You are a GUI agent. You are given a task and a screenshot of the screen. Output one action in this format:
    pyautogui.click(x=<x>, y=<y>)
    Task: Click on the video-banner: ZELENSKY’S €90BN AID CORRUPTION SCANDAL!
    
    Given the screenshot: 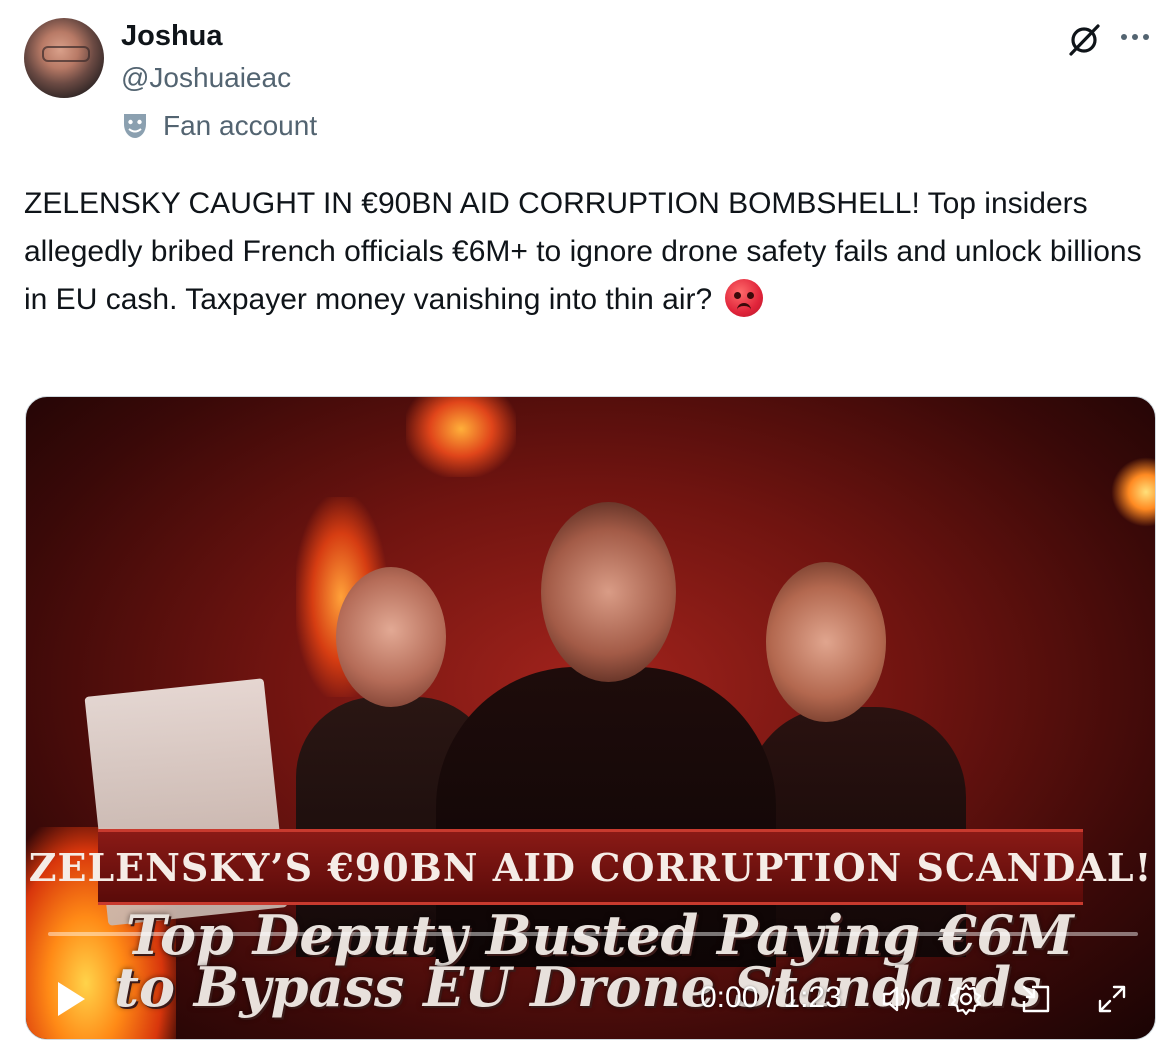 What is the action you would take?
    pyautogui.click(x=590, y=867)
    